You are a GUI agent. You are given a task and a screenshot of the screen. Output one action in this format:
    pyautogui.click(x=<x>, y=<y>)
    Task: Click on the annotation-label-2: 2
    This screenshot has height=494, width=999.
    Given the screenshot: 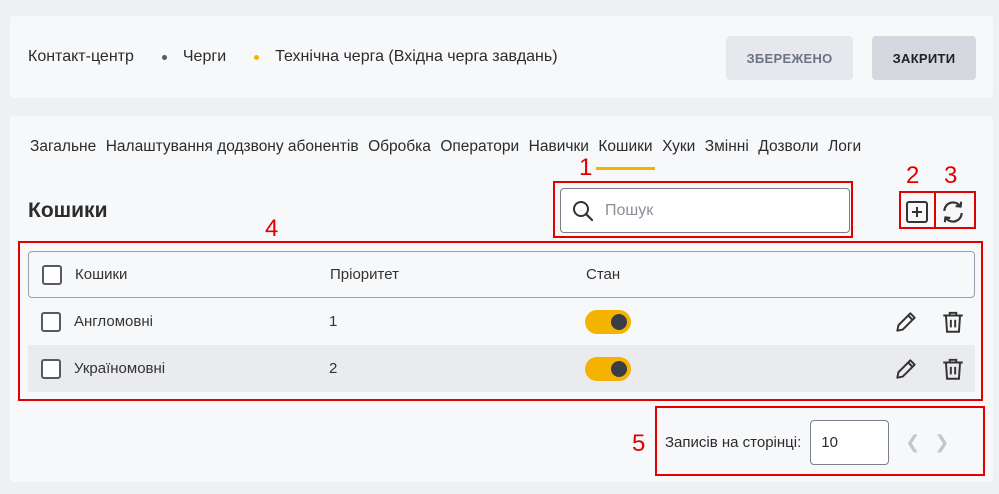 What is the action you would take?
    pyautogui.click(x=913, y=175)
    